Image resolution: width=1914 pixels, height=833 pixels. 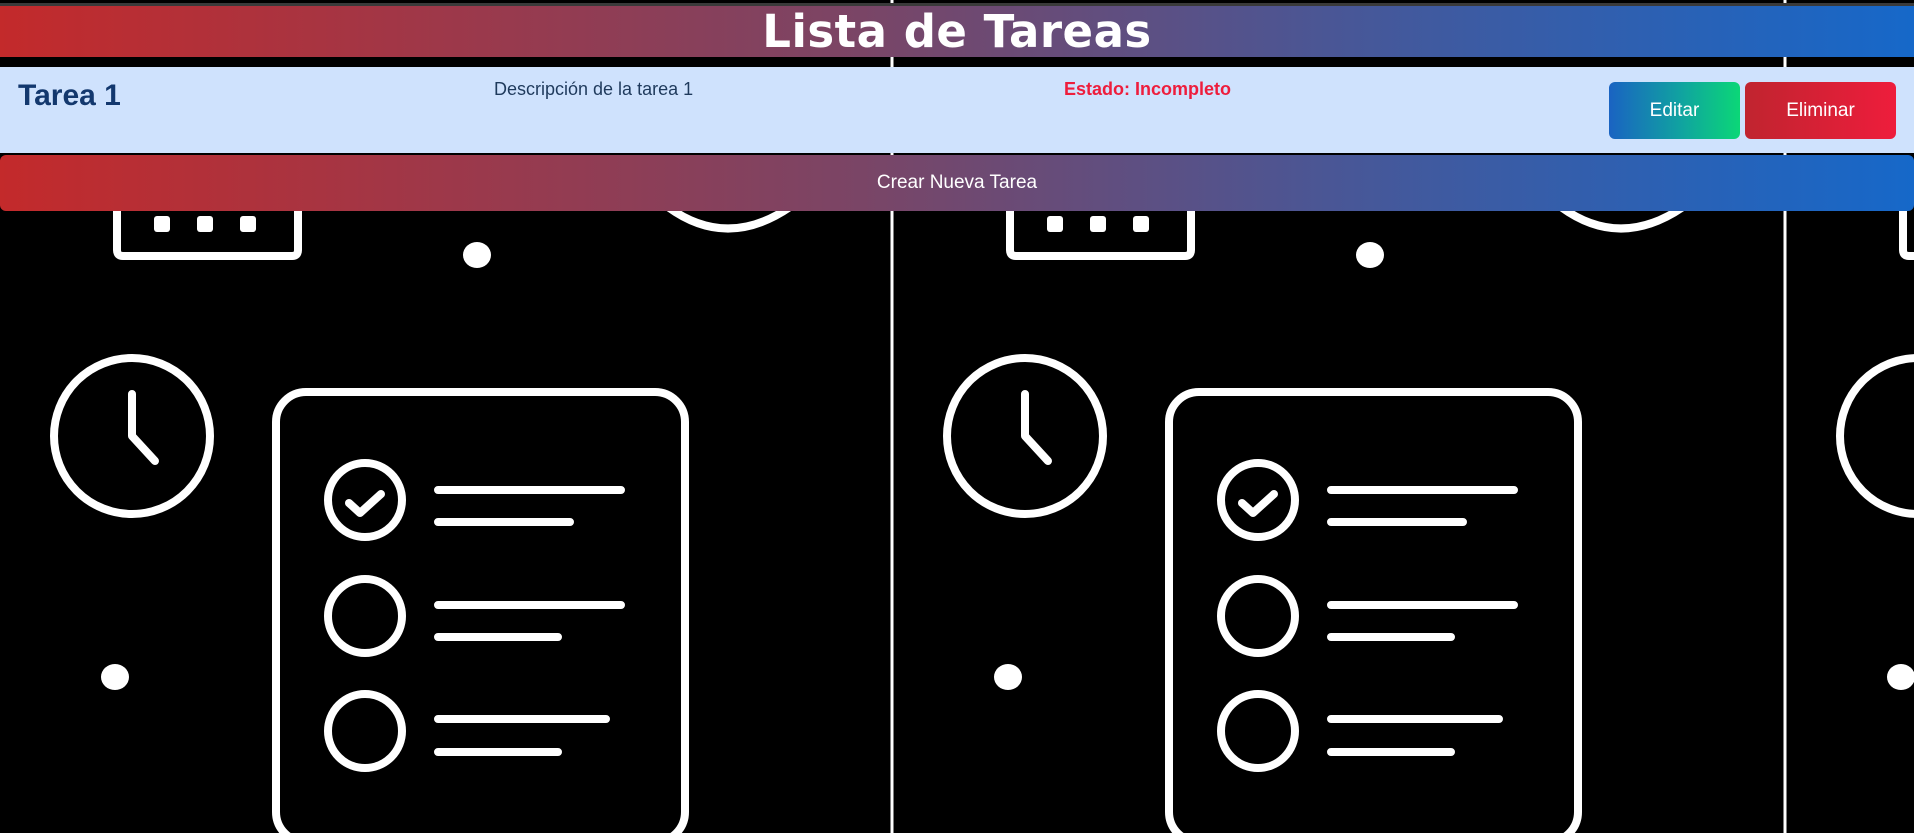 I want to click on delete-button: Eliminar, so click(x=1820, y=110).